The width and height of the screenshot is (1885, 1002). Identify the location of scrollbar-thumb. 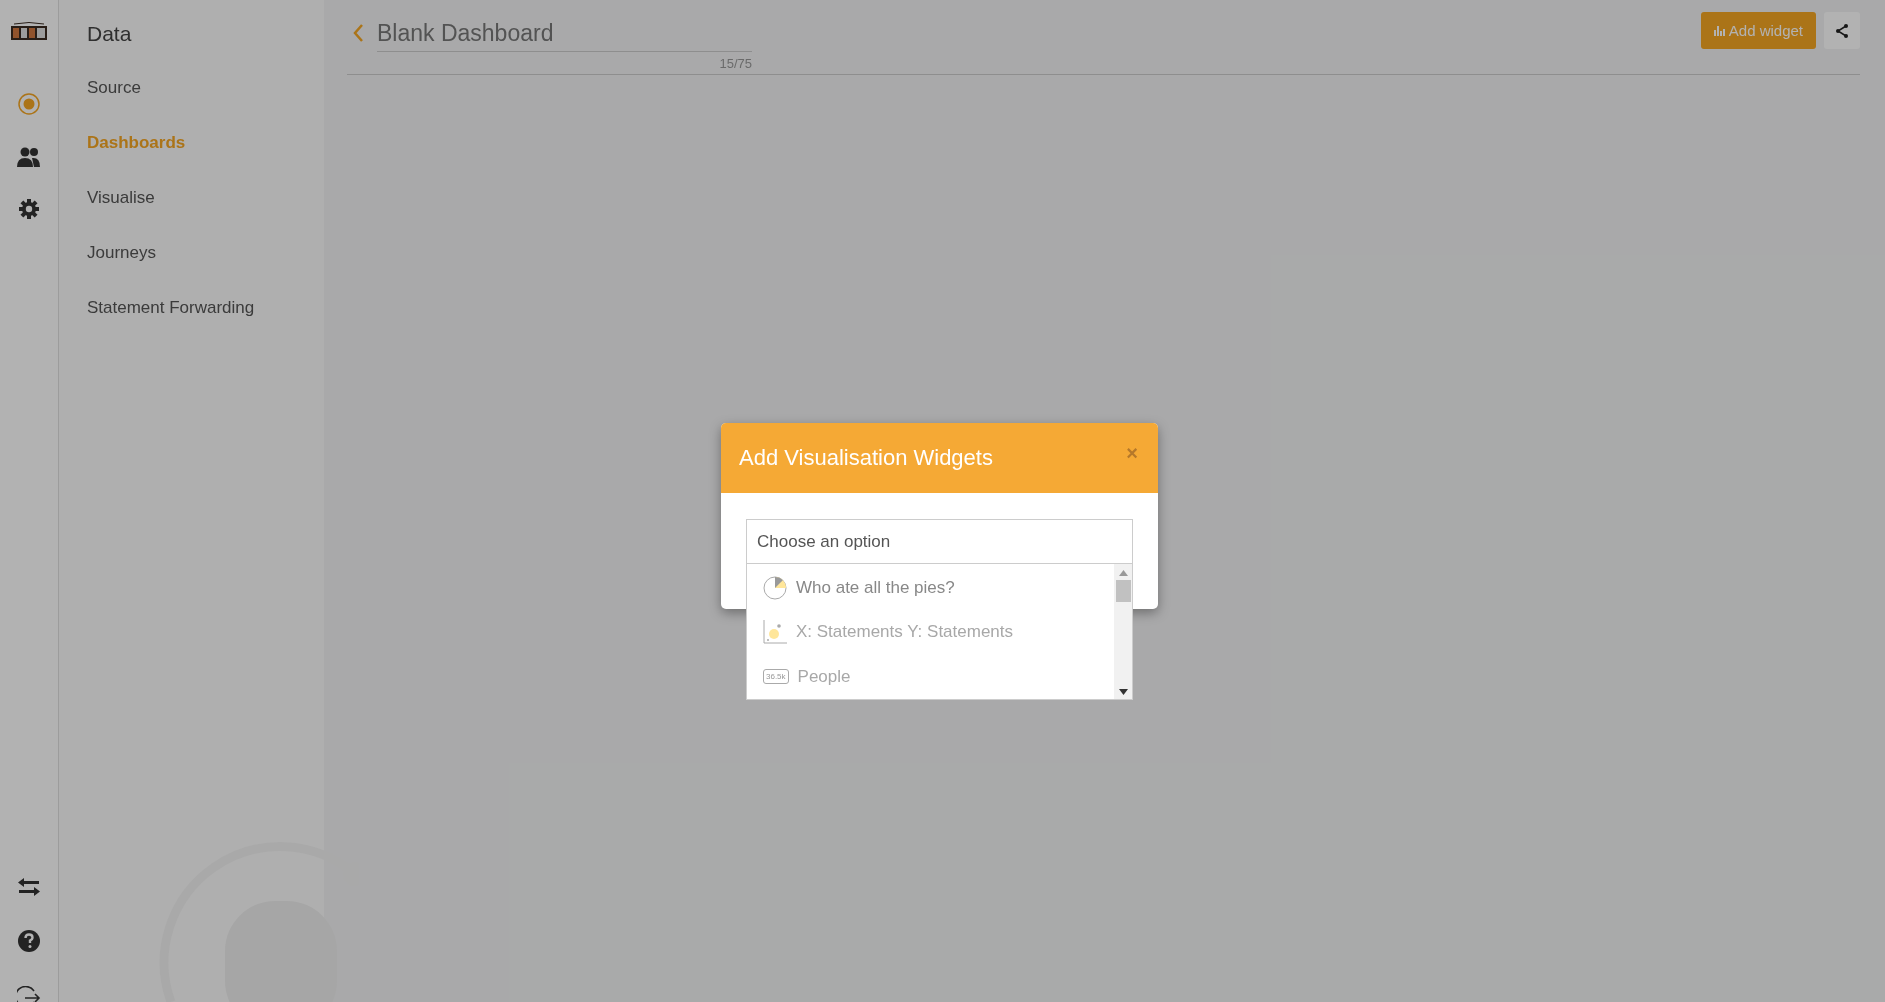
(1123, 591).